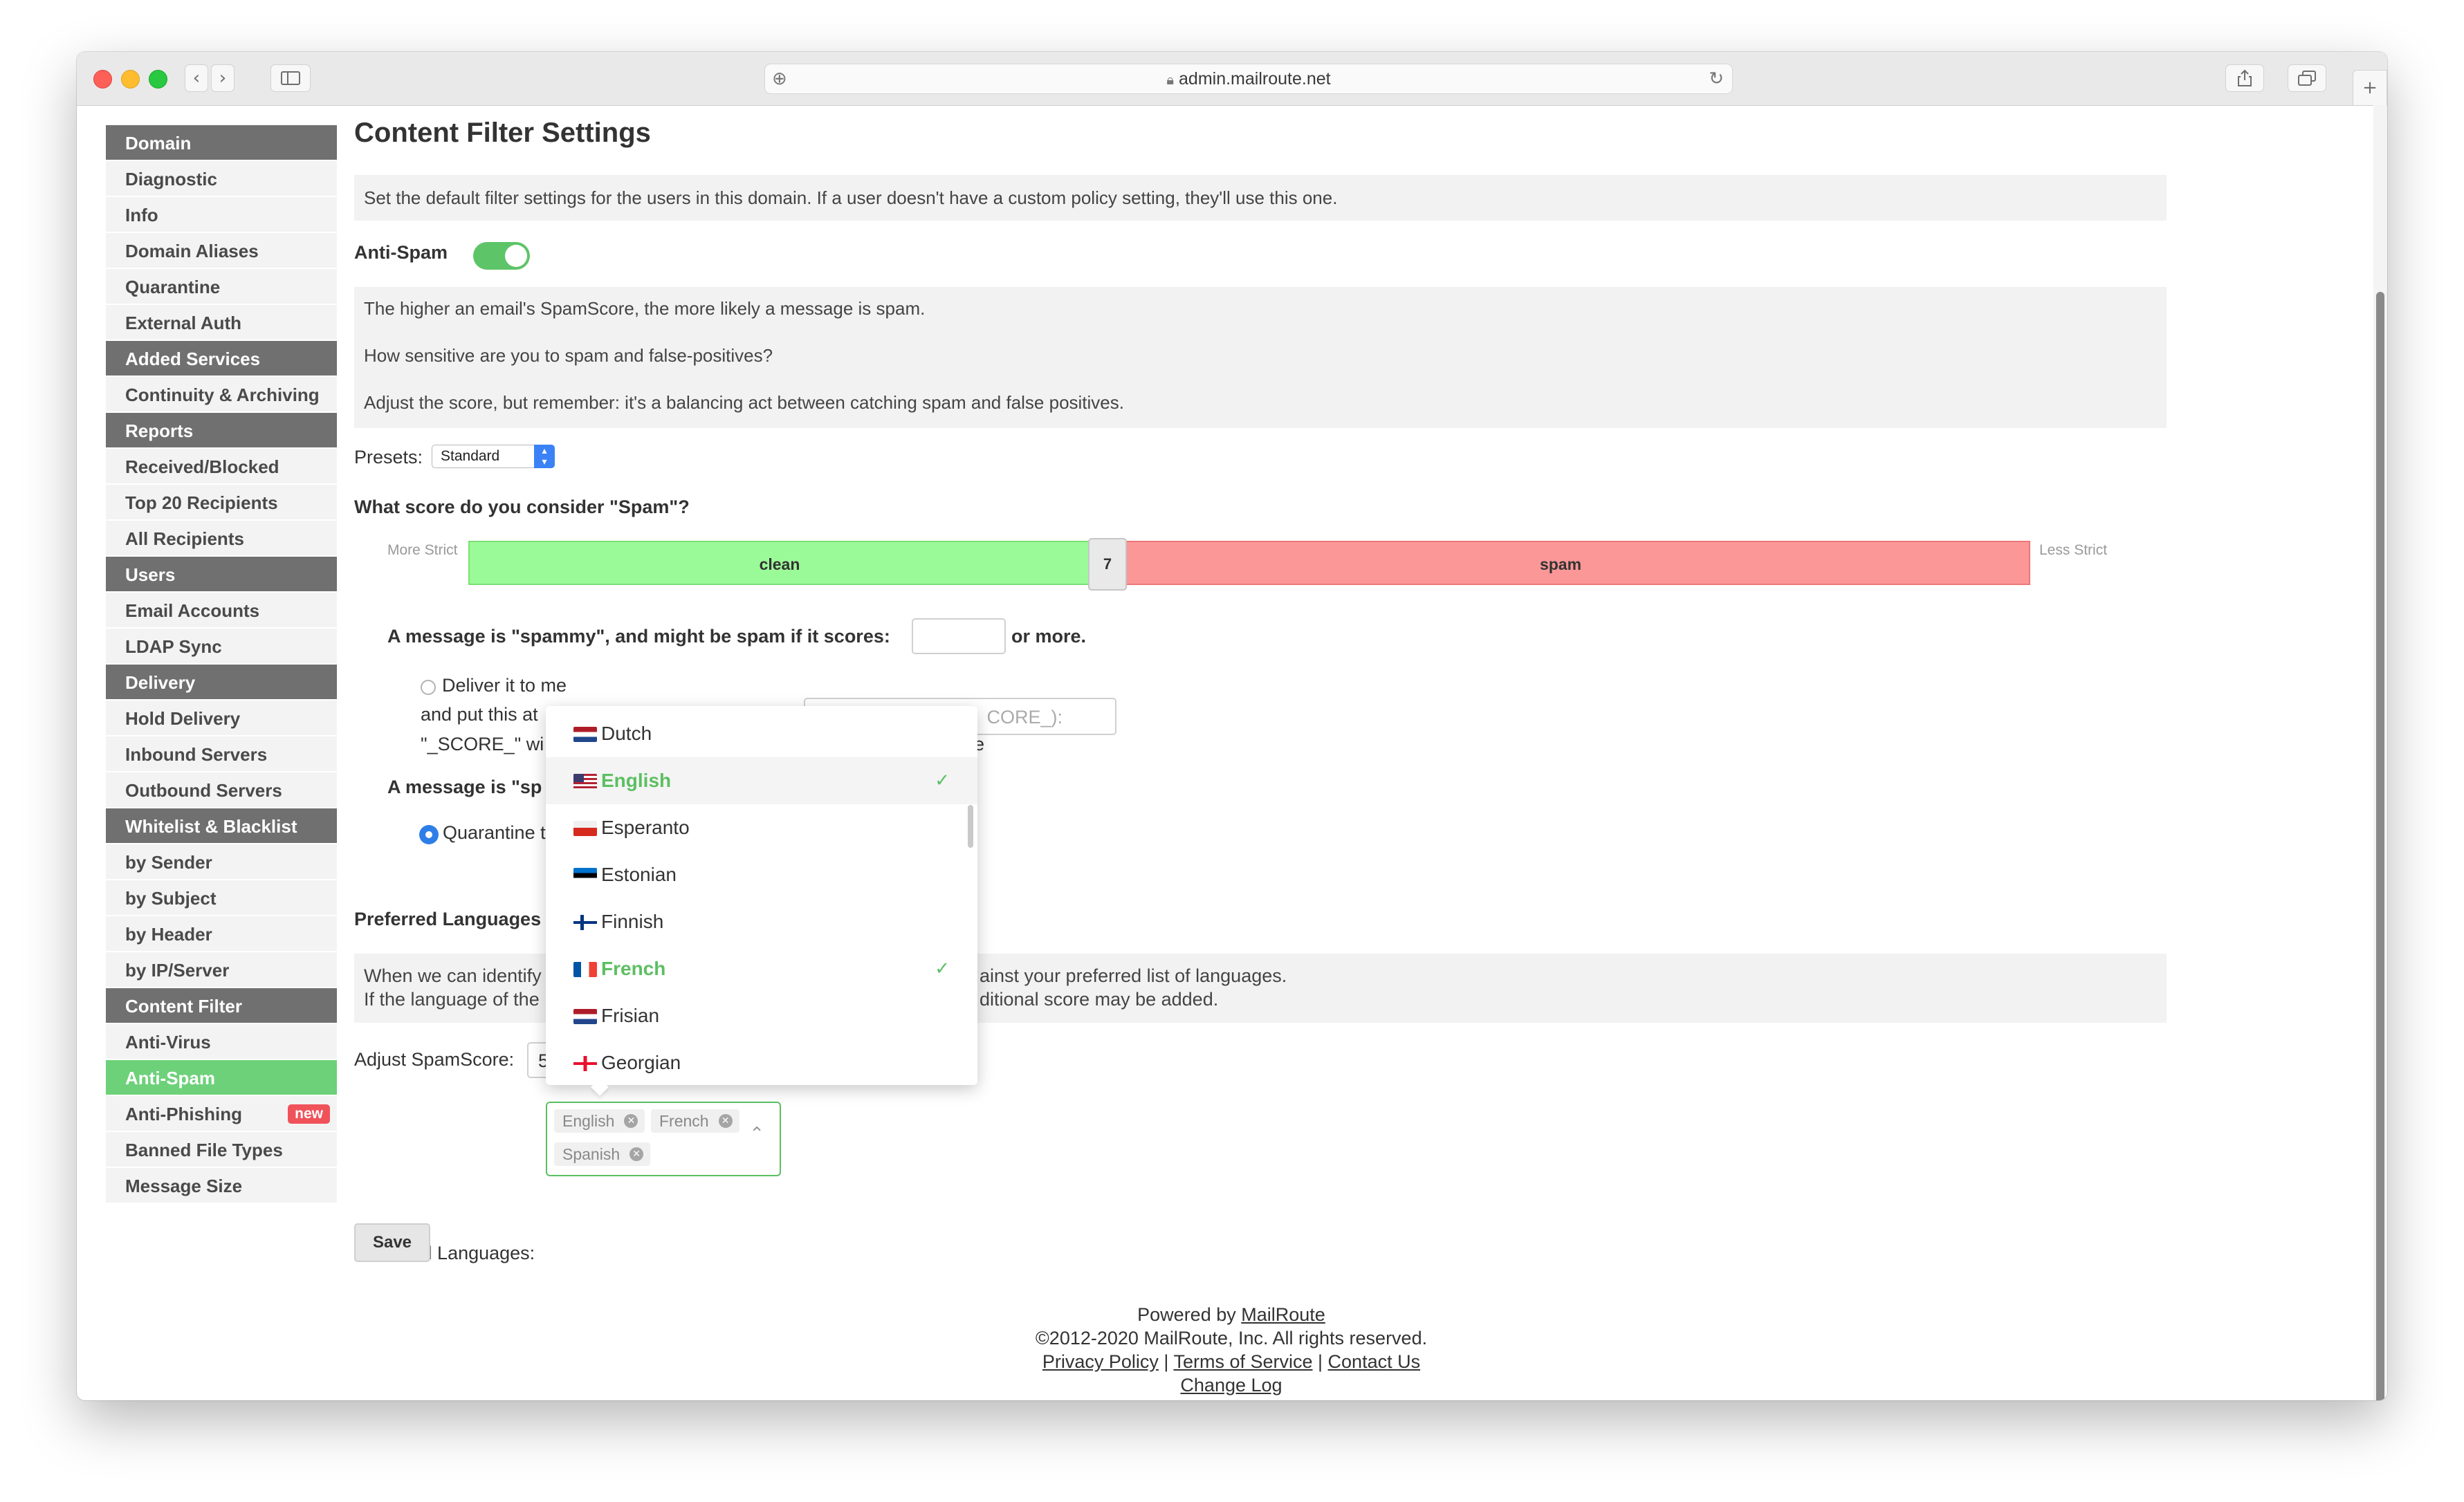 The image size is (2464, 1502). Describe the element at coordinates (1100, 1361) in the screenshot. I see `privacy-policy-link: Privacy Policy` at that location.